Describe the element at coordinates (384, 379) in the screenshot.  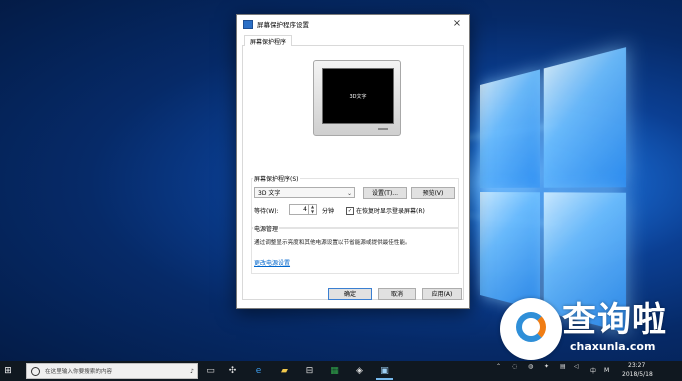
I see `active-app-indicator` at that location.